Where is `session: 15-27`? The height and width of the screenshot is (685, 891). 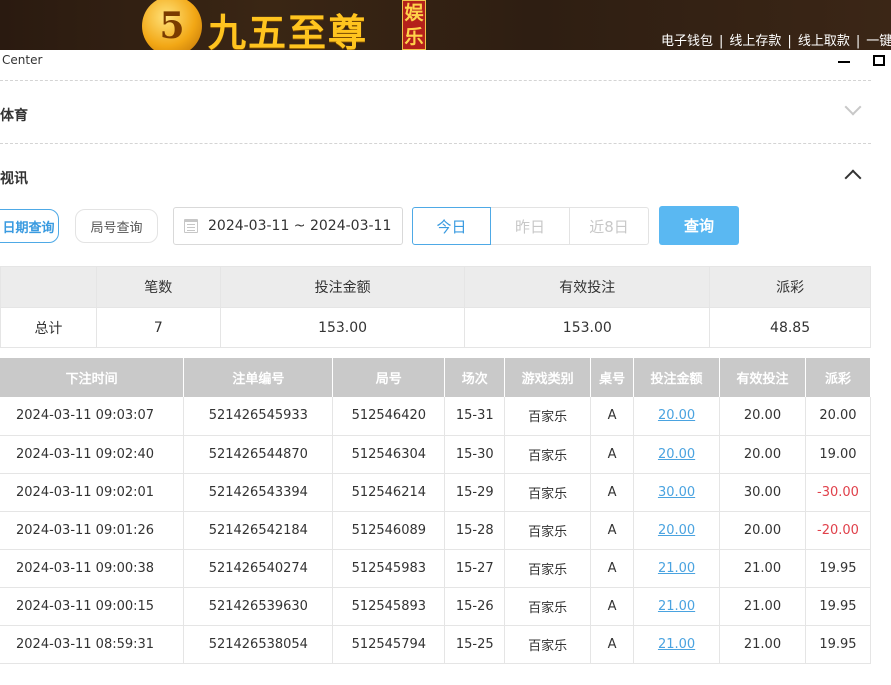
session: 15-27 is located at coordinates (475, 568).